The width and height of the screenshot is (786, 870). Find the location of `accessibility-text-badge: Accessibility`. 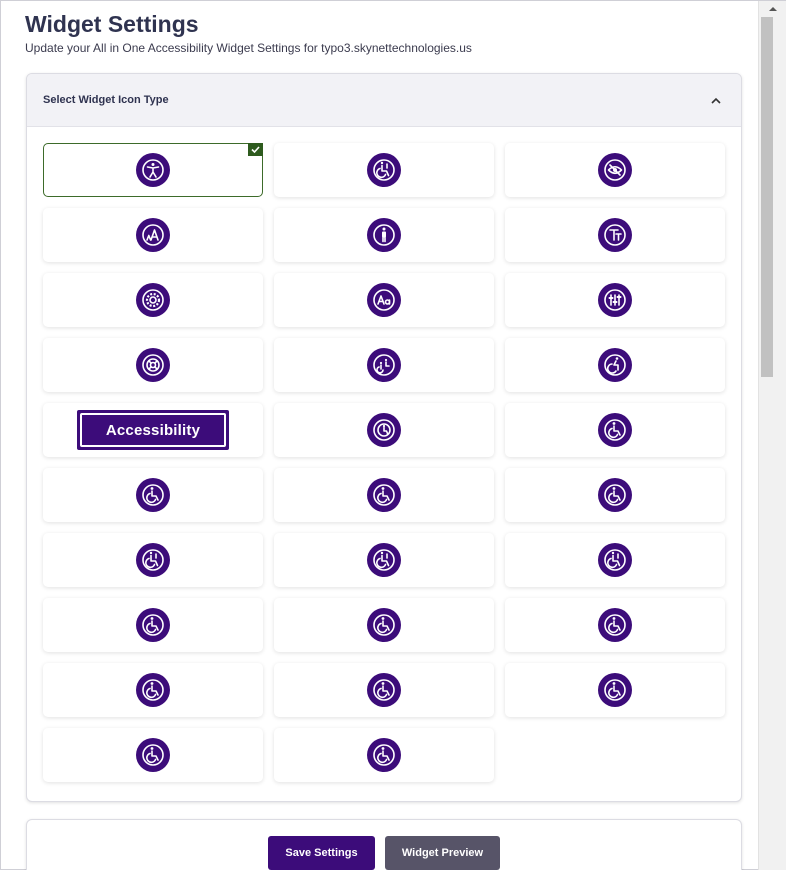

accessibility-text-badge: Accessibility is located at coordinates (153, 430).